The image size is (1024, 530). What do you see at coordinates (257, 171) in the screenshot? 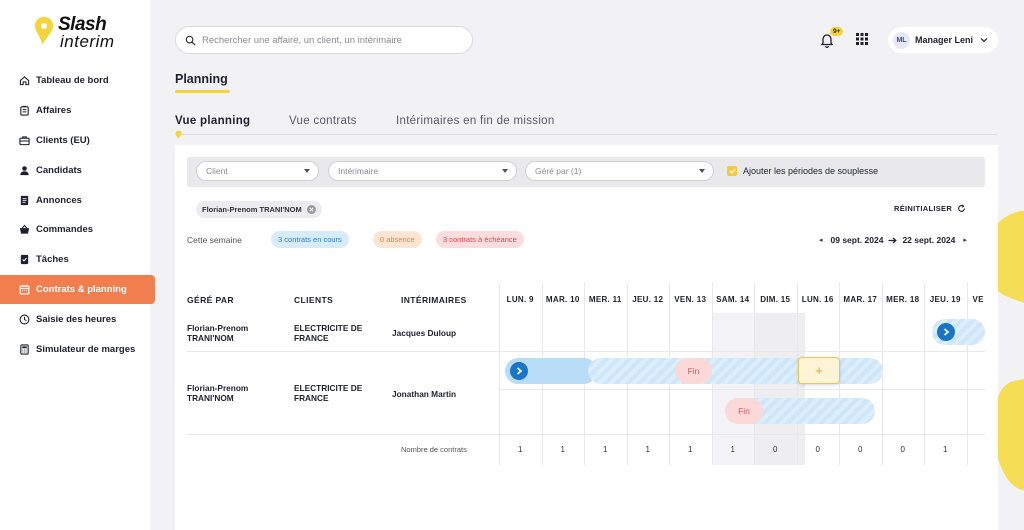
I see `client-select: Client` at bounding box center [257, 171].